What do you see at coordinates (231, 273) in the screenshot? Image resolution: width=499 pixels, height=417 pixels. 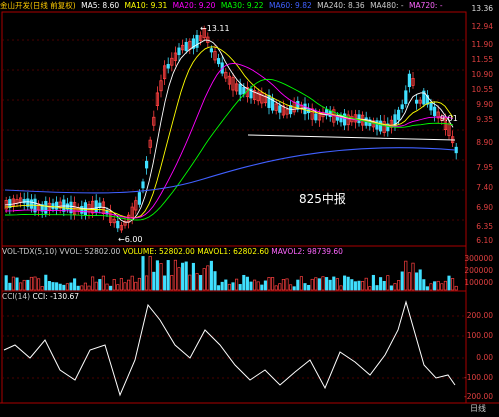 I see `volume-bars` at bounding box center [231, 273].